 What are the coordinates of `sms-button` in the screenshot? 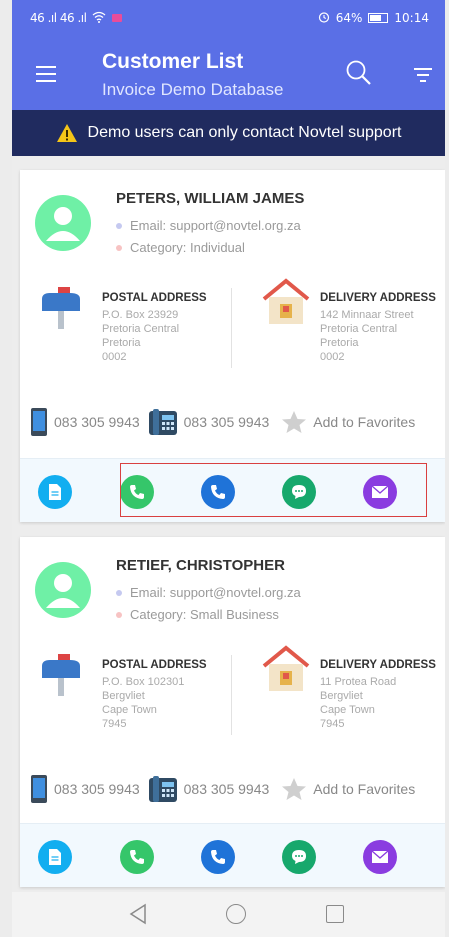 It's located at (299, 857).